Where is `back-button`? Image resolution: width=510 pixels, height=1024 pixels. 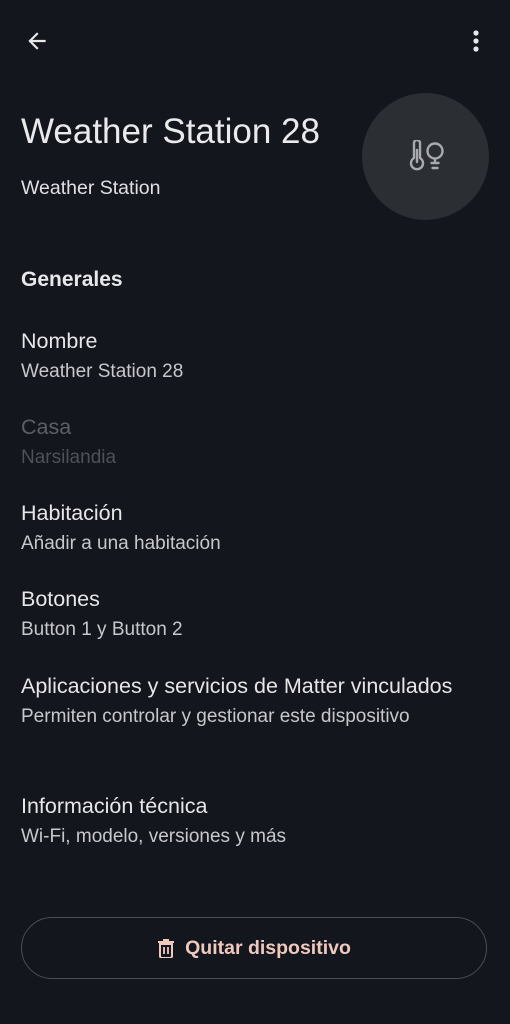
back-button is located at coordinates (37, 41).